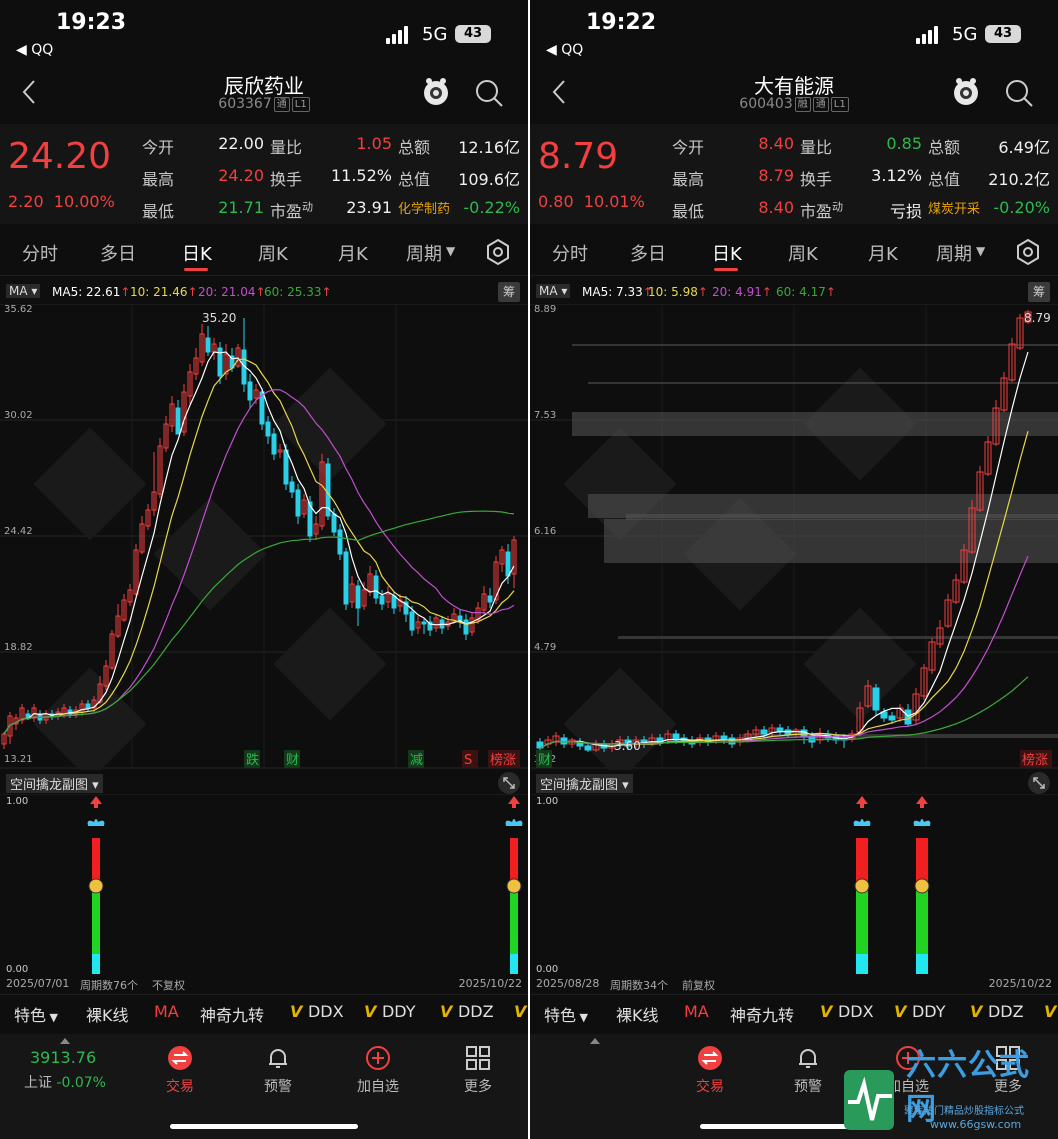 The height and width of the screenshot is (1139, 1058). Describe the element at coordinates (168, 985) in the screenshot. I see `adjust-mode: 不复权` at that location.